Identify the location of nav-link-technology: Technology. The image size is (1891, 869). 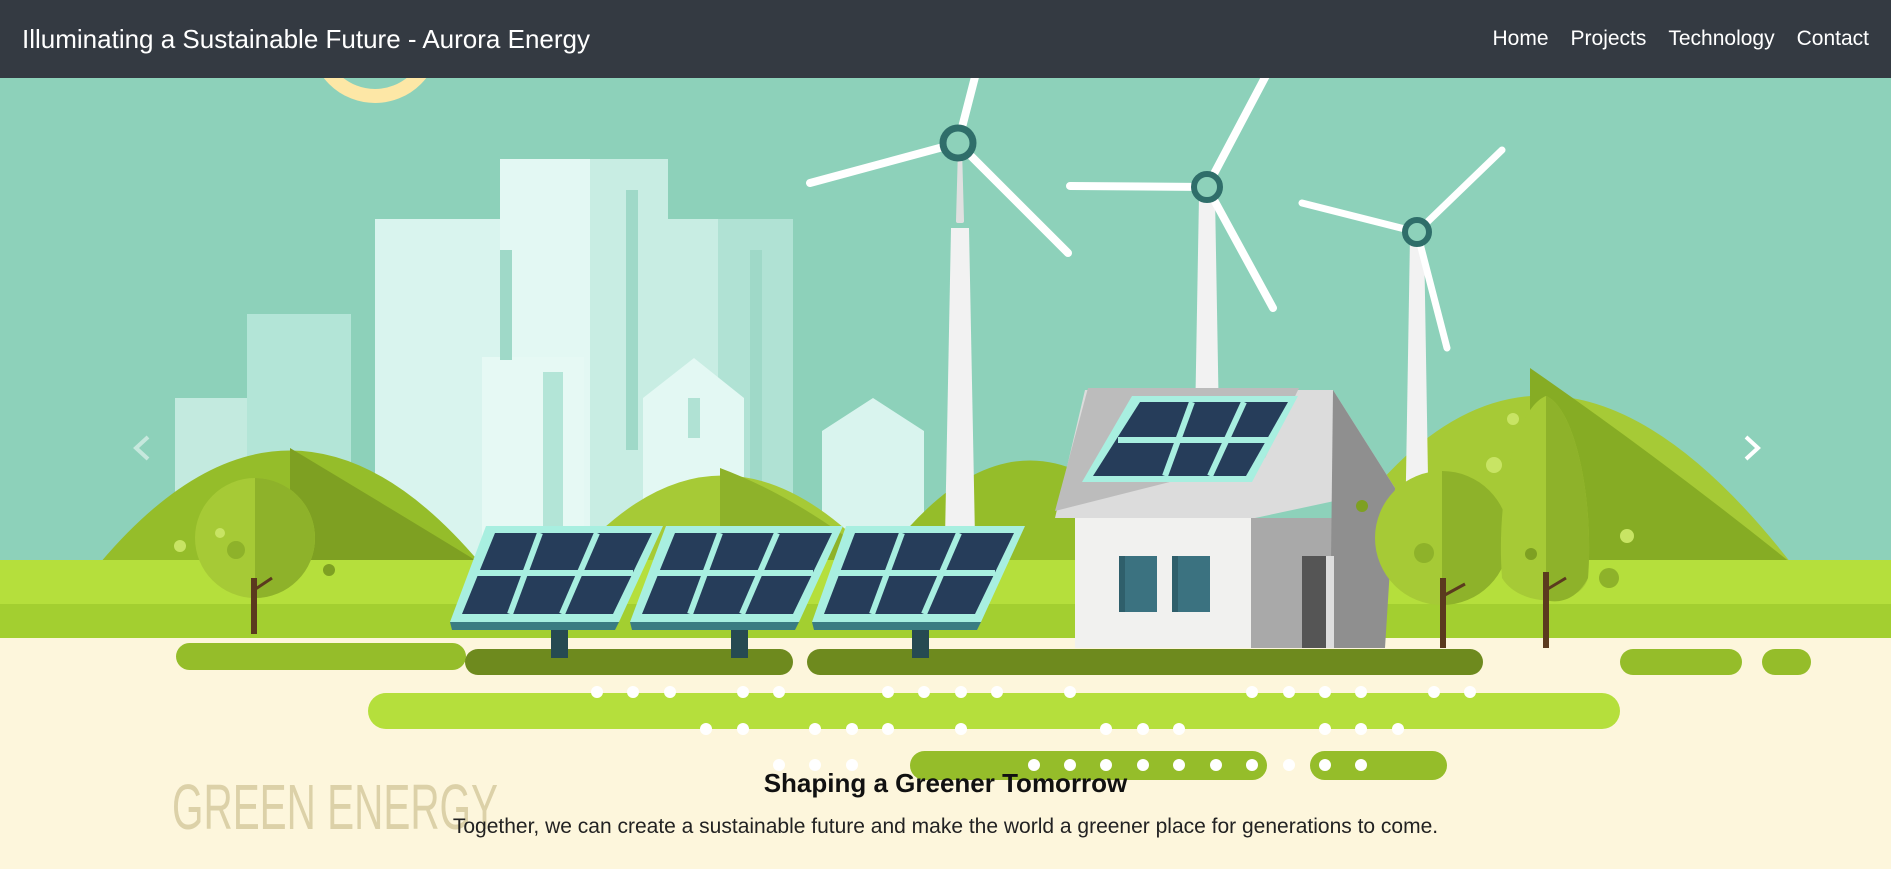
(1721, 39).